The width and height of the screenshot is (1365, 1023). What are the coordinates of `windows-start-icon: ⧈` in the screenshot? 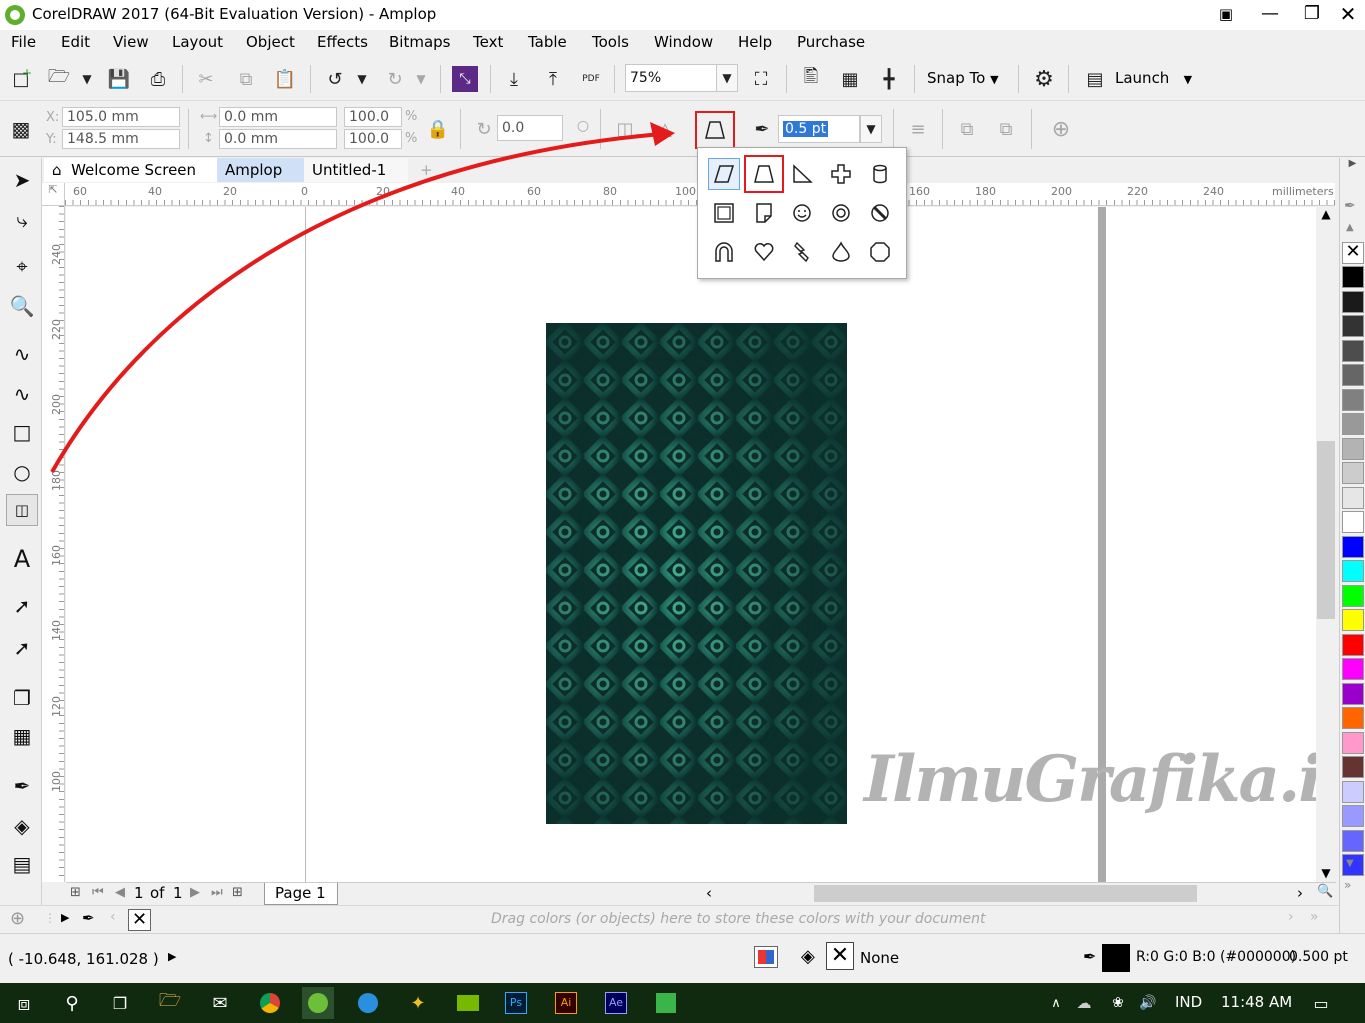 It's located at (24, 1003).